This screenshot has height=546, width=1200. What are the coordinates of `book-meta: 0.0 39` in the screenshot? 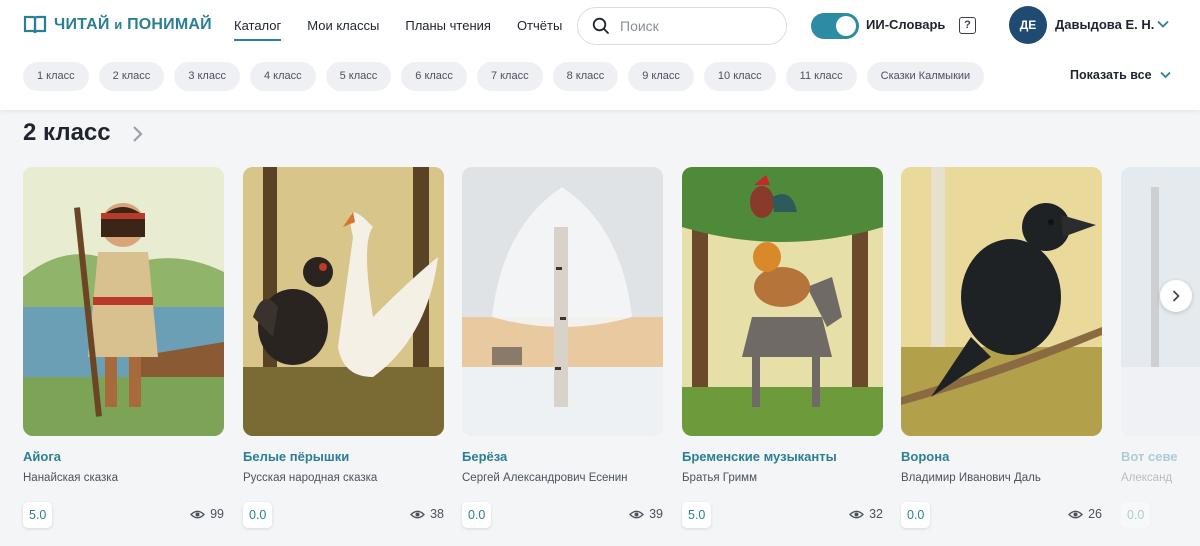 It's located at (562, 515).